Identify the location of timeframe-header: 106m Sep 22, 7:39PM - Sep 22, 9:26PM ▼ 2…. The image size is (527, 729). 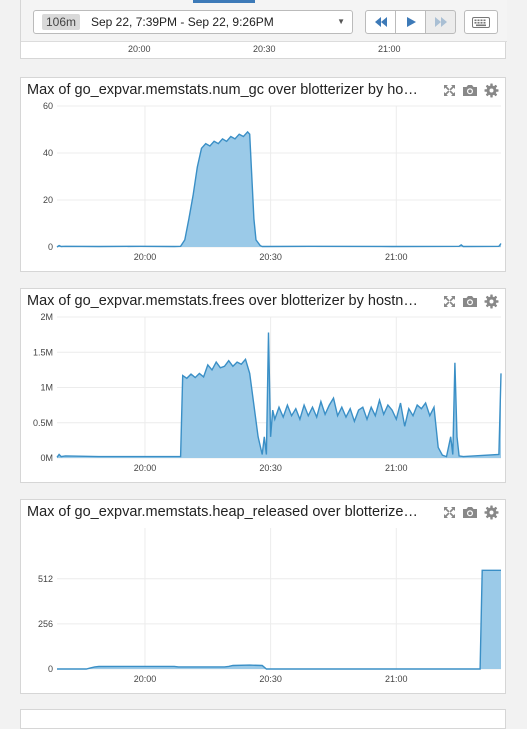
(263, 29).